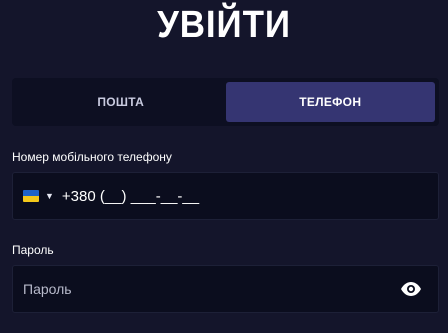 The height and width of the screenshot is (333, 448). What do you see at coordinates (411, 289) in the screenshot?
I see `eye-icon` at bounding box center [411, 289].